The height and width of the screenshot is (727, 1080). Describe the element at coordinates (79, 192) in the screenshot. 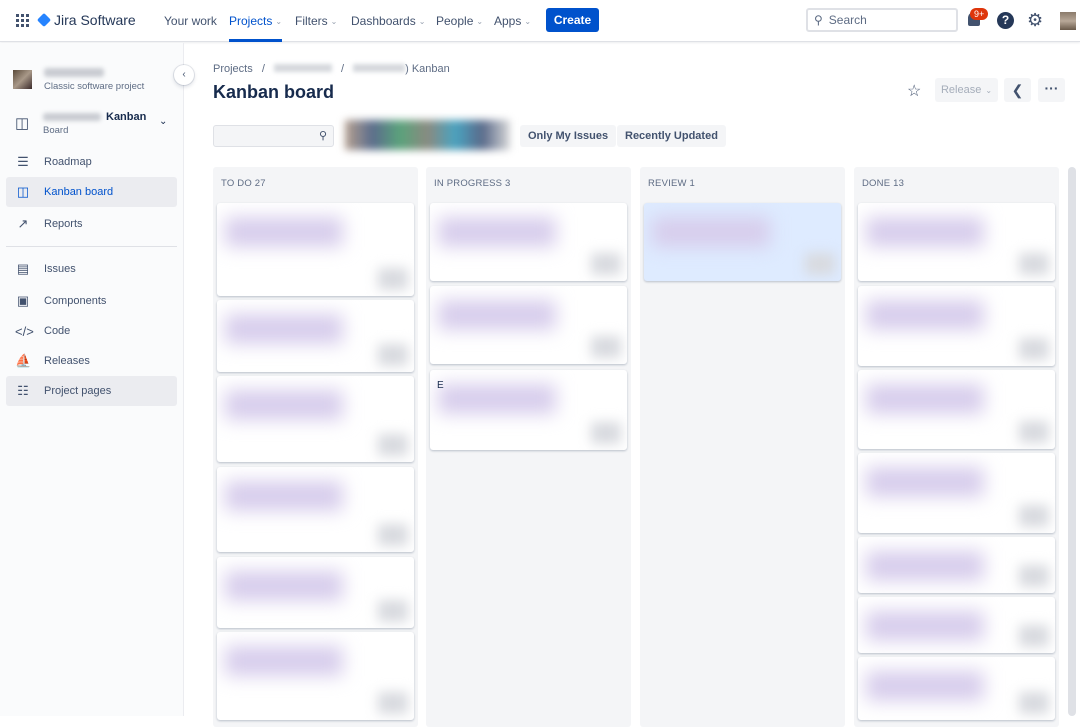

I see `sidebar-item-label: Kanban board` at that location.